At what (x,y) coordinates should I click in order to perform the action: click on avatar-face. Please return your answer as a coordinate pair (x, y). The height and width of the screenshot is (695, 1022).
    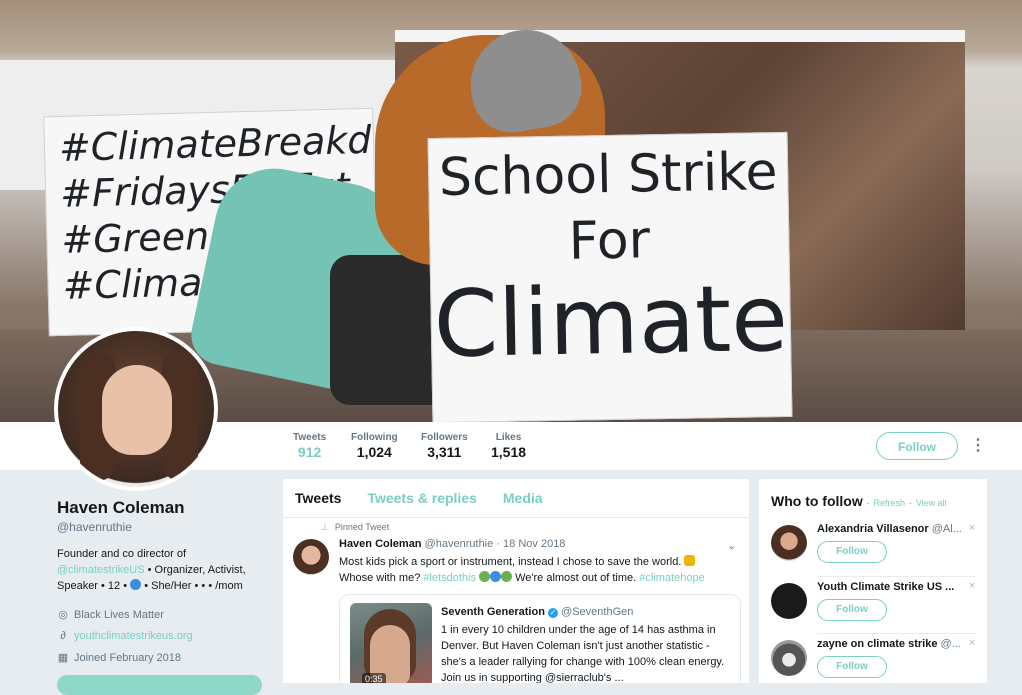
    Looking at the image, I should click on (137, 410).